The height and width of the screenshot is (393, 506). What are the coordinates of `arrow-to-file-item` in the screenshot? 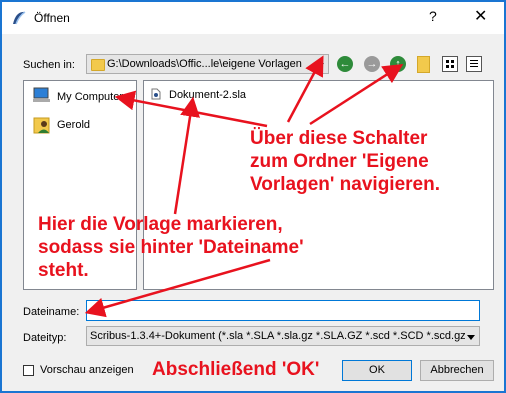 It's located at (186, 155).